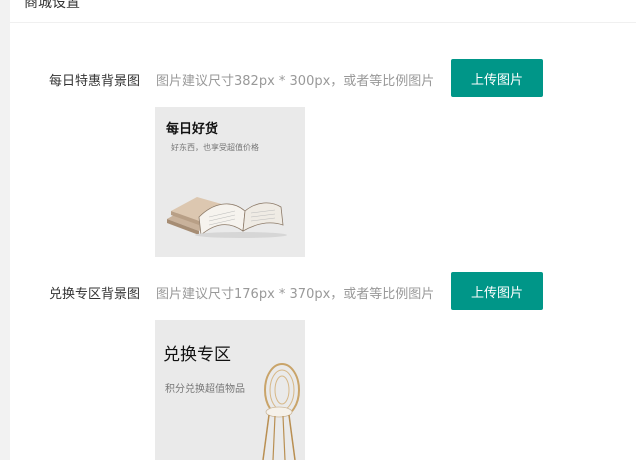 This screenshot has width=636, height=460. Describe the element at coordinates (5, 230) in the screenshot. I see `left-sidebar-edge` at that location.